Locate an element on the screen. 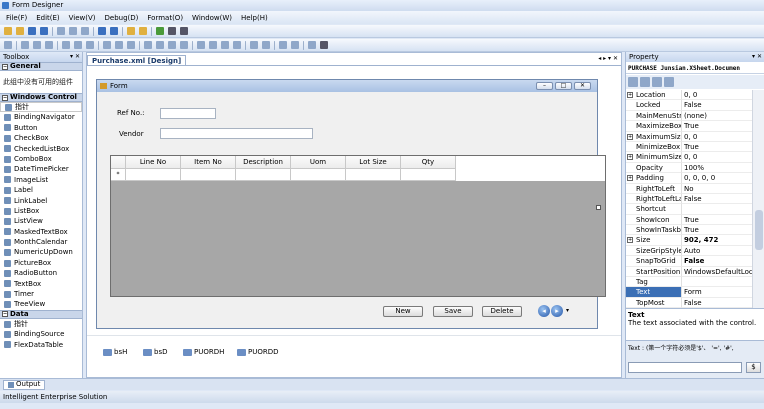 Image resolution: width=764 pixels, height=409 pixels. toolbox-item-bindingnavigator: BindingNavigator is located at coordinates (41, 117).